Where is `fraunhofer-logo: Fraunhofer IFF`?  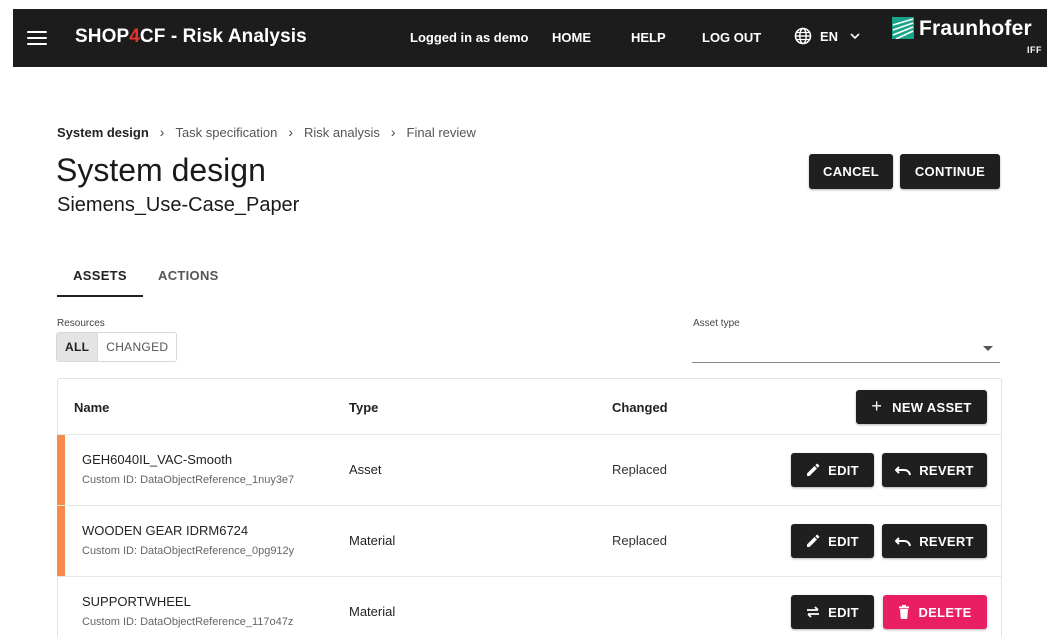
fraunhofer-logo: Fraunhofer IFF is located at coordinates (968, 38).